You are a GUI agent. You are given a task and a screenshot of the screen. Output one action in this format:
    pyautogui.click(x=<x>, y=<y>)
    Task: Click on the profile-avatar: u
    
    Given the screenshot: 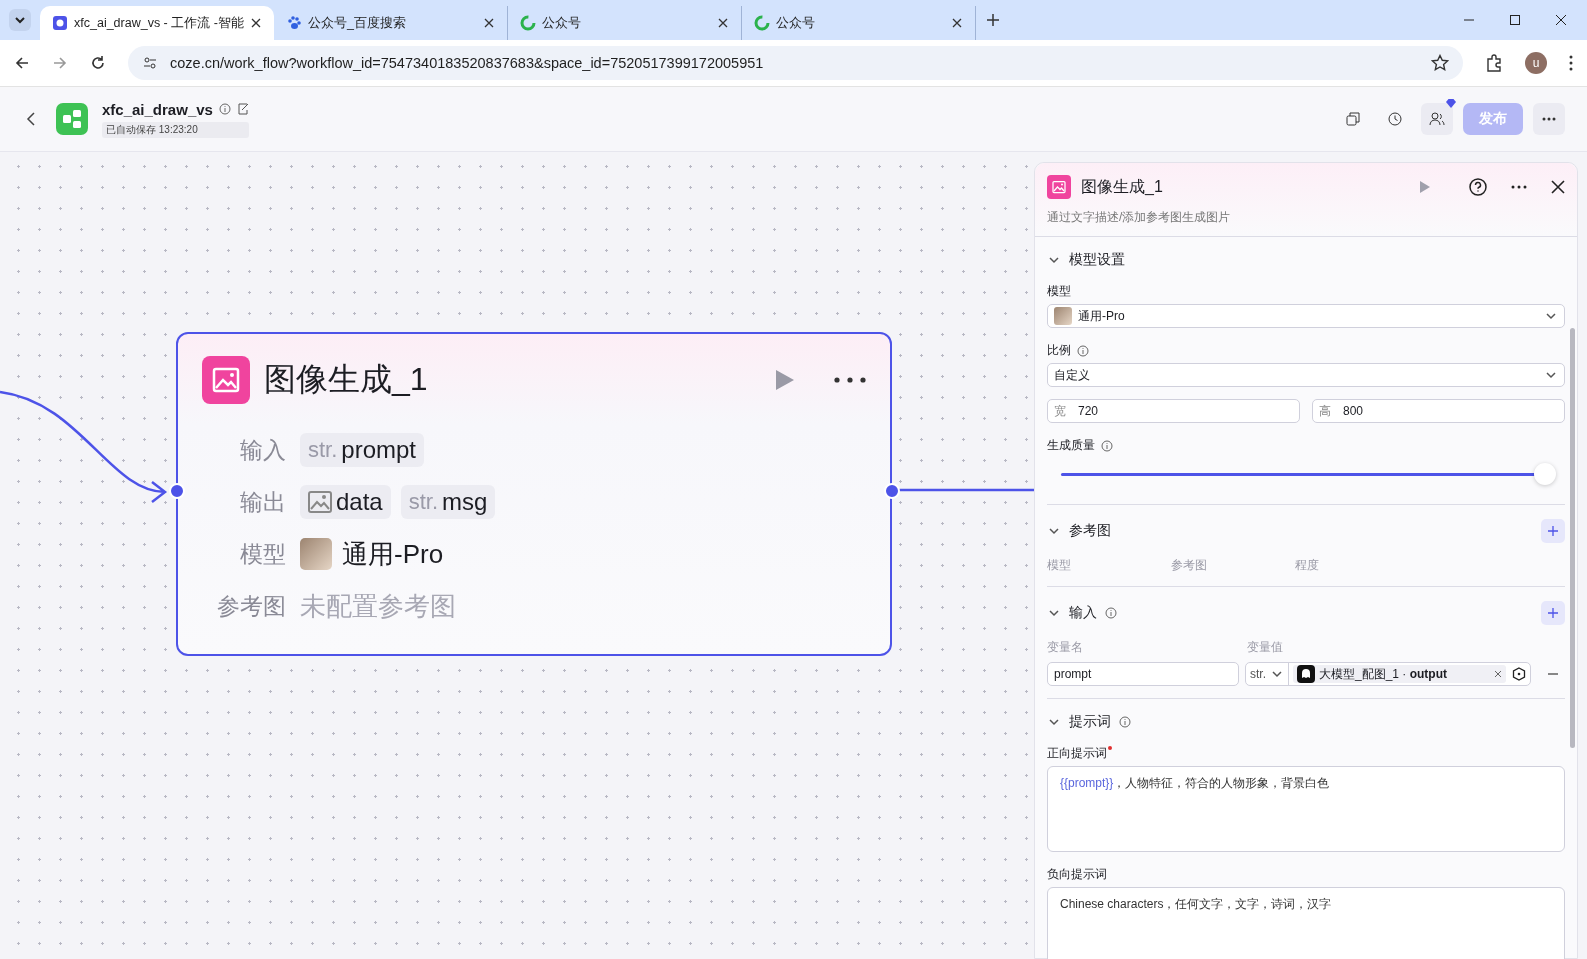 What is the action you would take?
    pyautogui.click(x=1536, y=63)
    